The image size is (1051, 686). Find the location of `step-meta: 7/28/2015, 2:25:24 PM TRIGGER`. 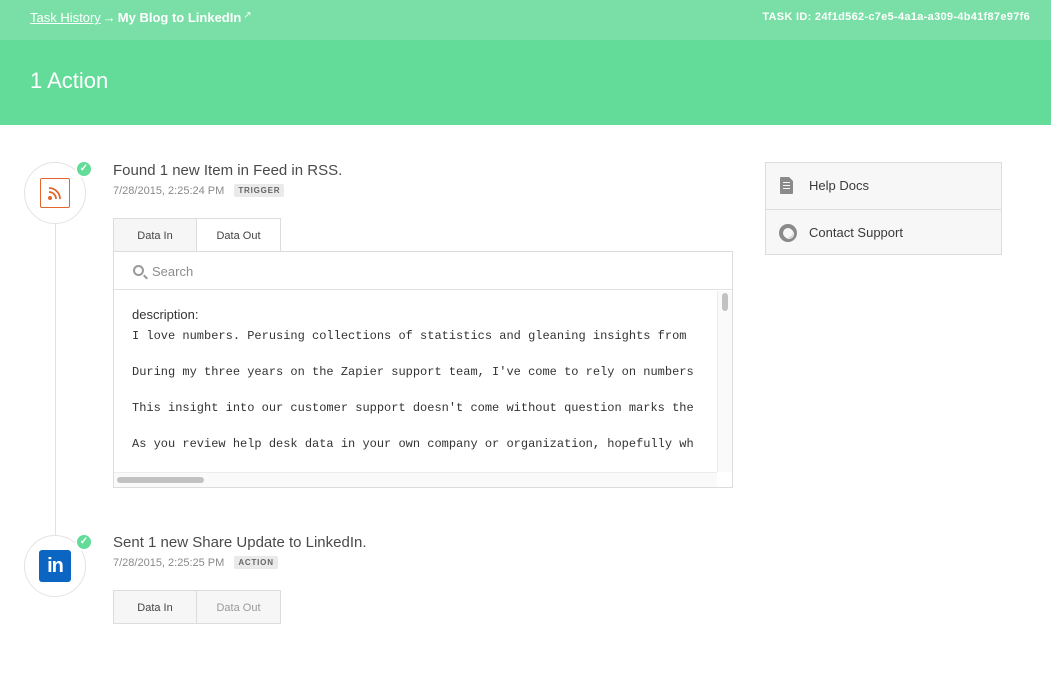

step-meta: 7/28/2015, 2:25:24 PM TRIGGER is located at coordinates (199, 190).